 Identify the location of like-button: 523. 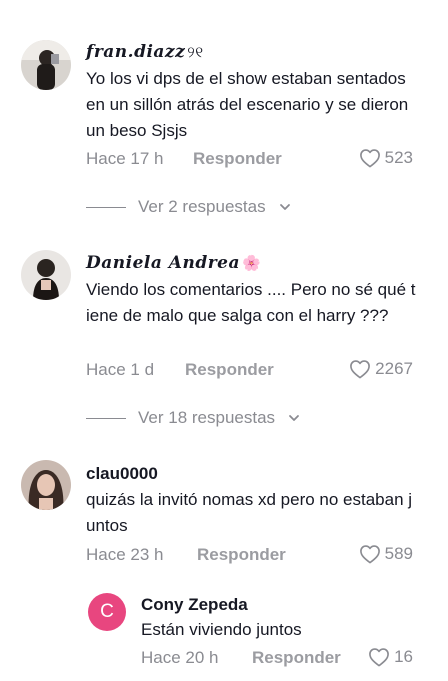
(386, 158).